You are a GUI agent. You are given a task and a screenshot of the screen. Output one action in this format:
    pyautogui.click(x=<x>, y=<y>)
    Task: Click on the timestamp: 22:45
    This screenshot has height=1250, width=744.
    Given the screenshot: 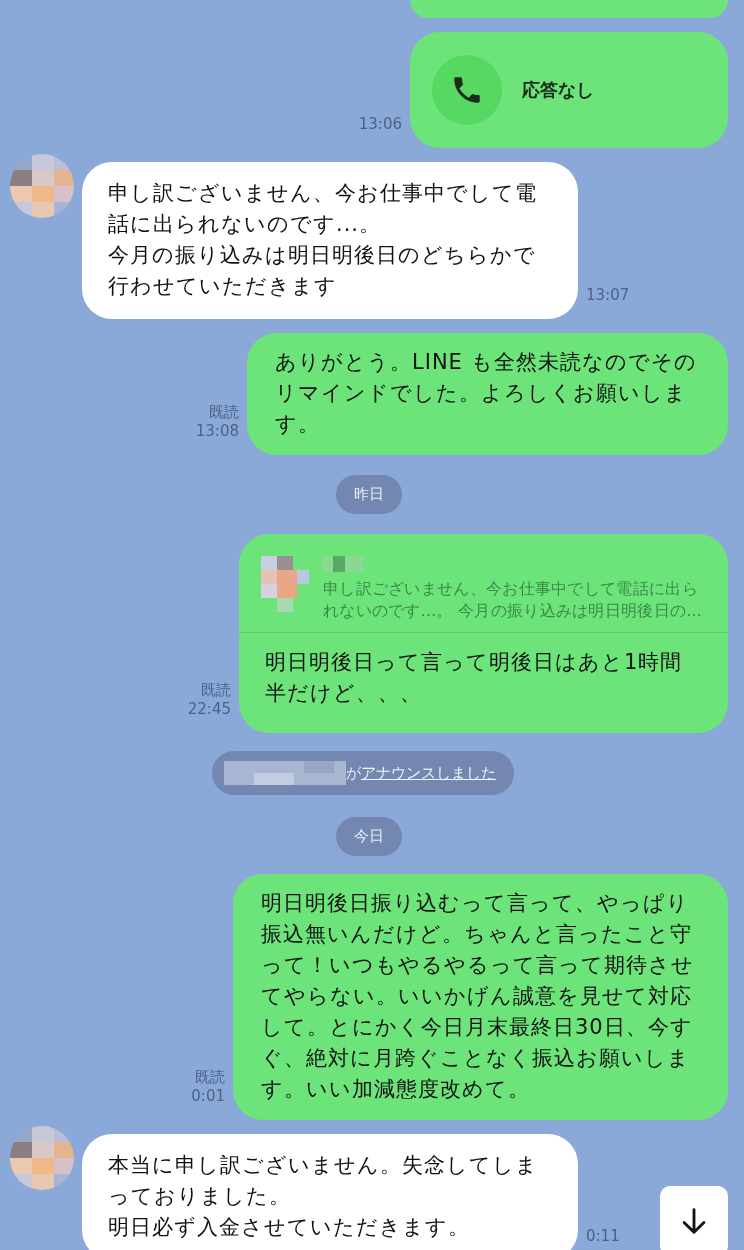 What is the action you would take?
    pyautogui.click(x=209, y=709)
    